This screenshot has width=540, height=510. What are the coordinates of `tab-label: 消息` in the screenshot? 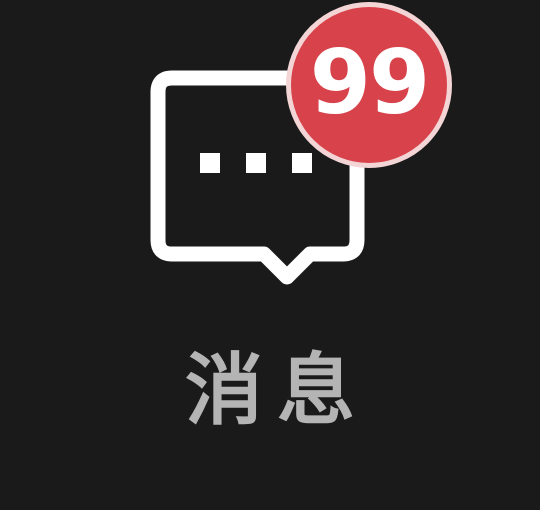 It's located at (276, 391).